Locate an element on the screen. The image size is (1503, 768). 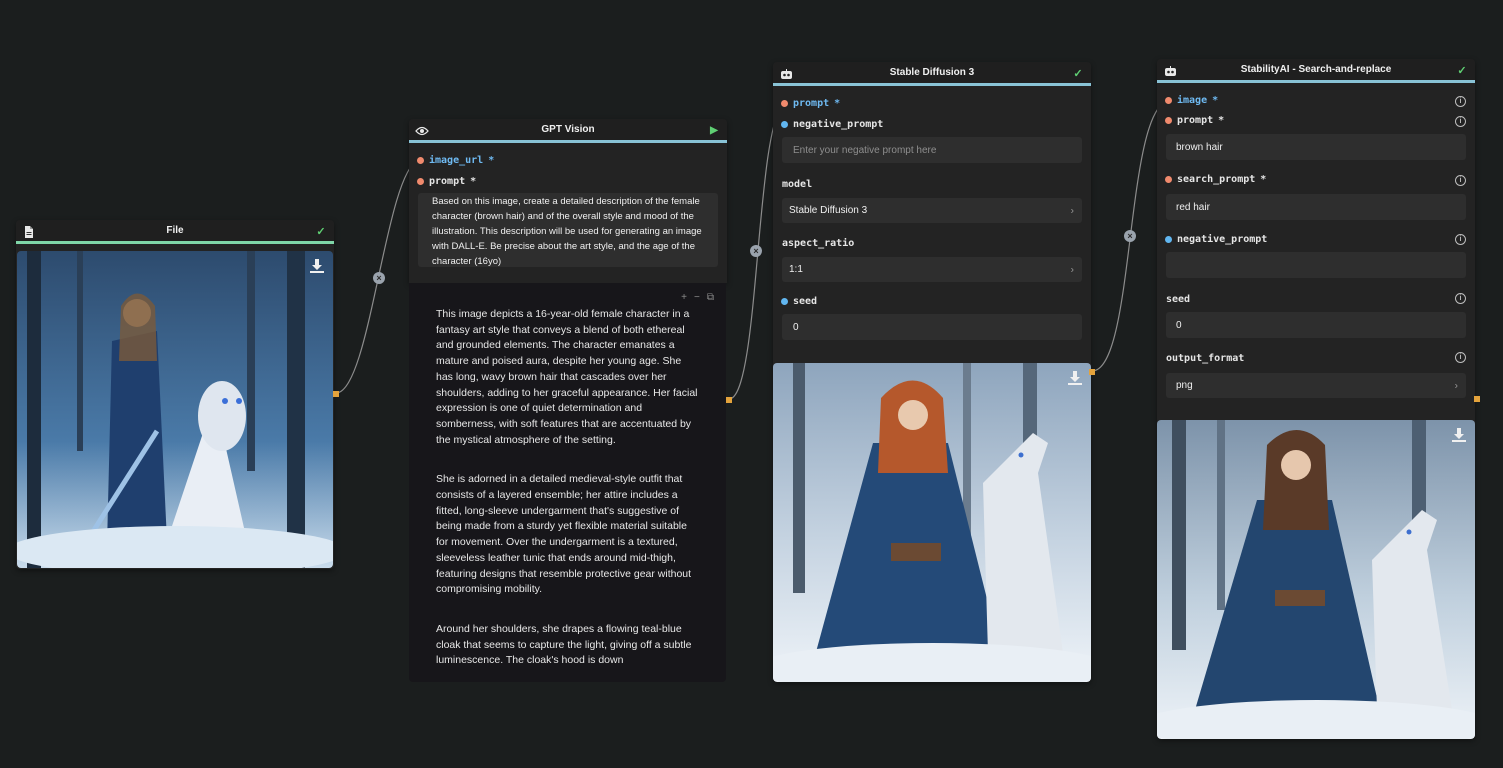
eye-icon is located at coordinates (422, 131).